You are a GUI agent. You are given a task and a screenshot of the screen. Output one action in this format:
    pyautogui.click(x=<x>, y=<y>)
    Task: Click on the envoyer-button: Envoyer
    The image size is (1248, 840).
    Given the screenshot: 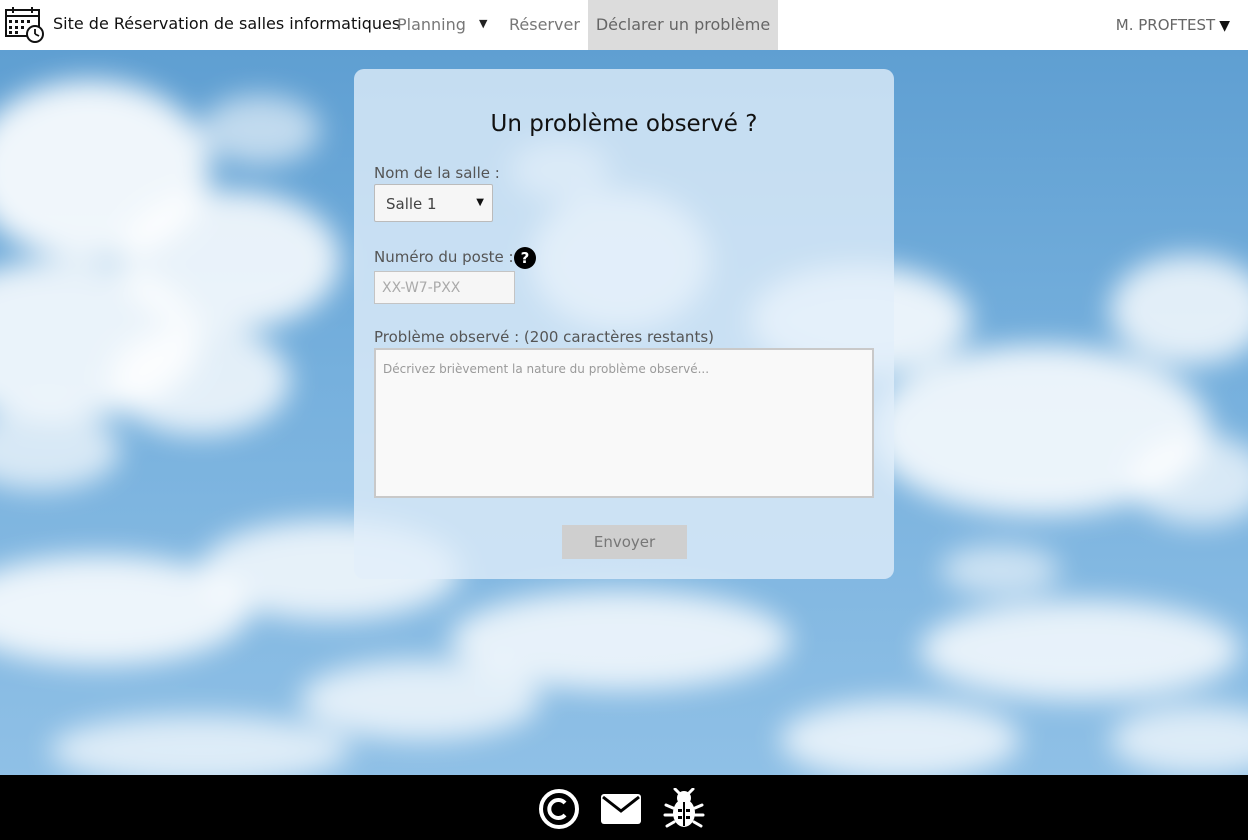 What is the action you would take?
    pyautogui.click(x=624, y=542)
    